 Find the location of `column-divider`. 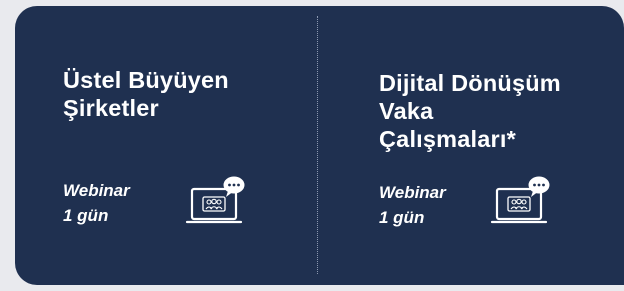

column-divider is located at coordinates (317, 145).